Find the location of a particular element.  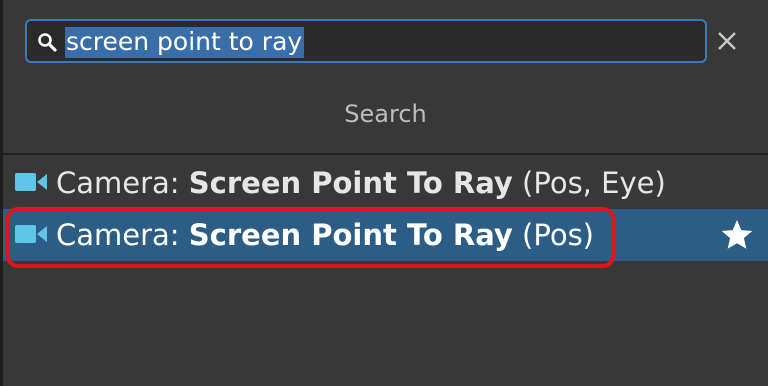

result-label: Camera: Screen Point To Ray (Pos, Eye) is located at coordinates (361, 183).